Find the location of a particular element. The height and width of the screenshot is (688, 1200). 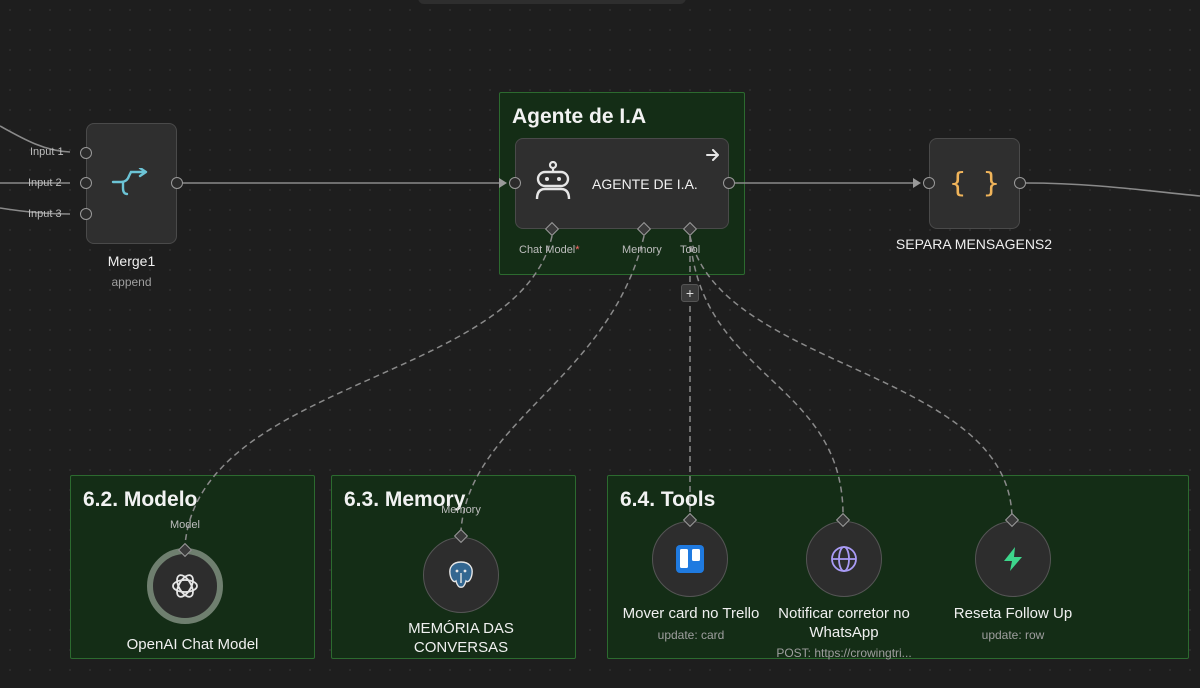

add-tool-button: + is located at coordinates (690, 293).